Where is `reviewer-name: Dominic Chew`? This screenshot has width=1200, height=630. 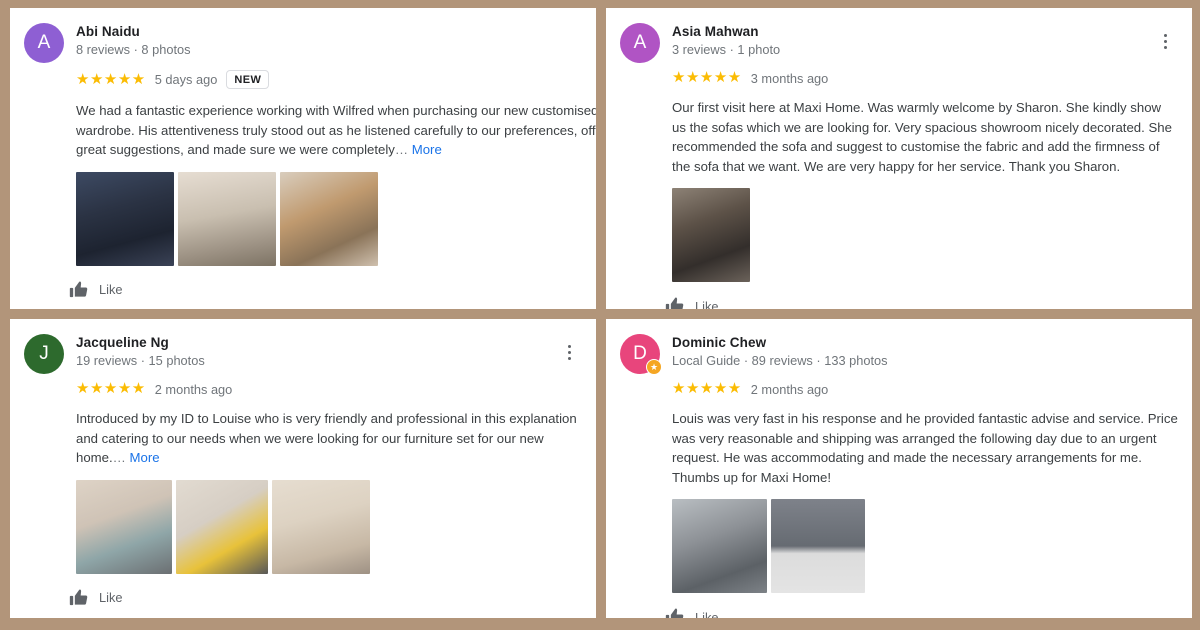 reviewer-name: Dominic Chew is located at coordinates (719, 342).